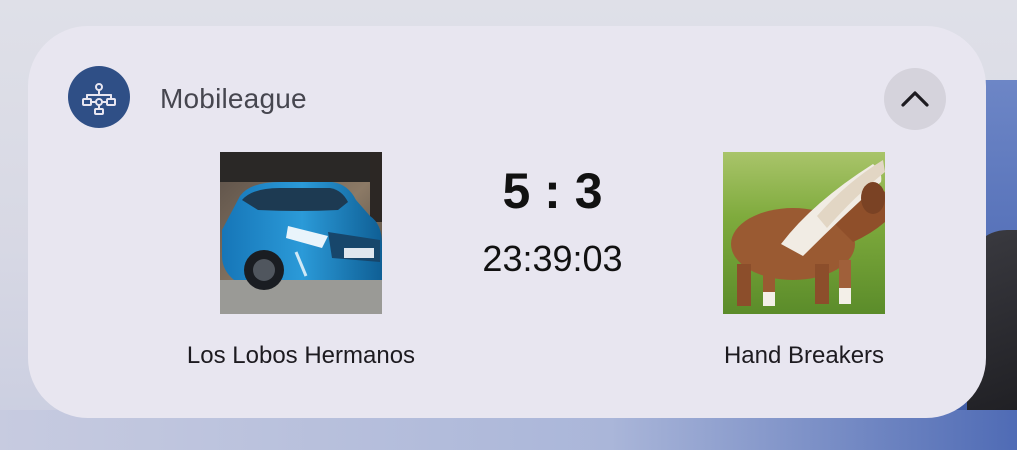 This screenshot has height=450, width=1017. What do you see at coordinates (301, 233) in the screenshot?
I see `home-team-logo` at bounding box center [301, 233].